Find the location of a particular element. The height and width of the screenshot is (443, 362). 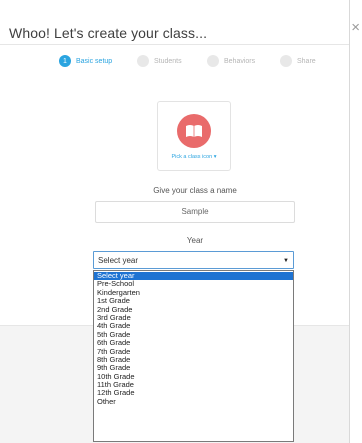

year-select-value: Select year is located at coordinates (118, 260).